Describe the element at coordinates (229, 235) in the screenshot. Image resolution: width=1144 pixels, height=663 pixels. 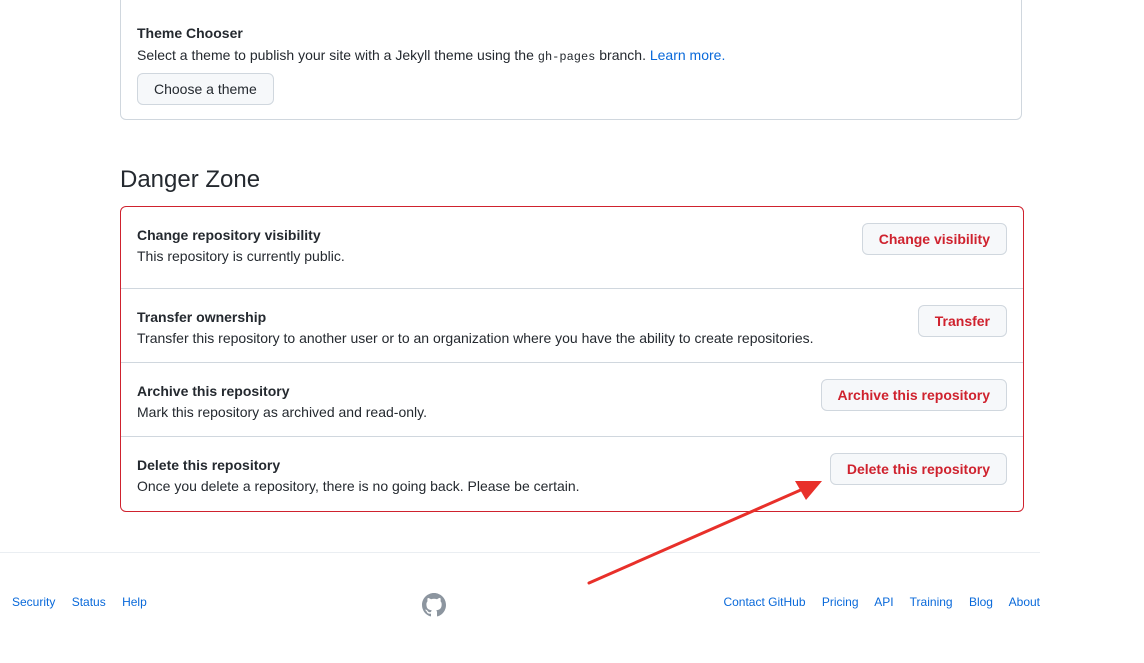
I see `row-title: Change repository visibility` at that location.